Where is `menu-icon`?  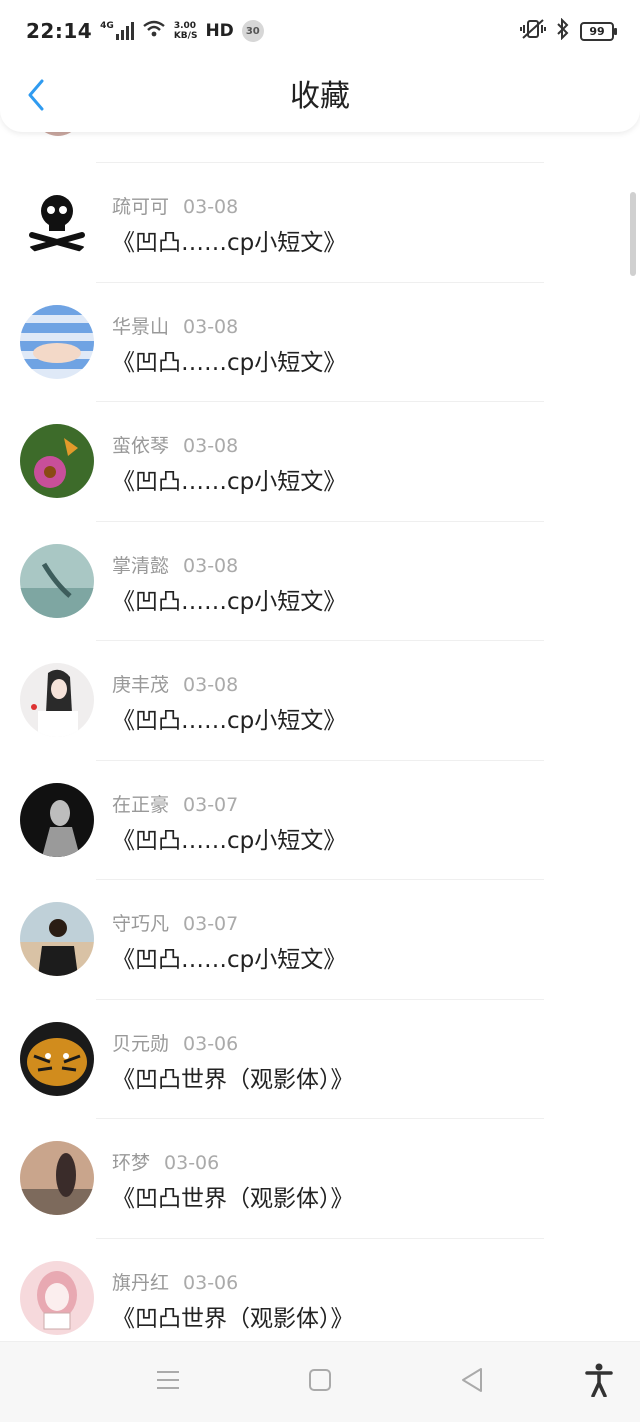 menu-icon is located at coordinates (168, 1382).